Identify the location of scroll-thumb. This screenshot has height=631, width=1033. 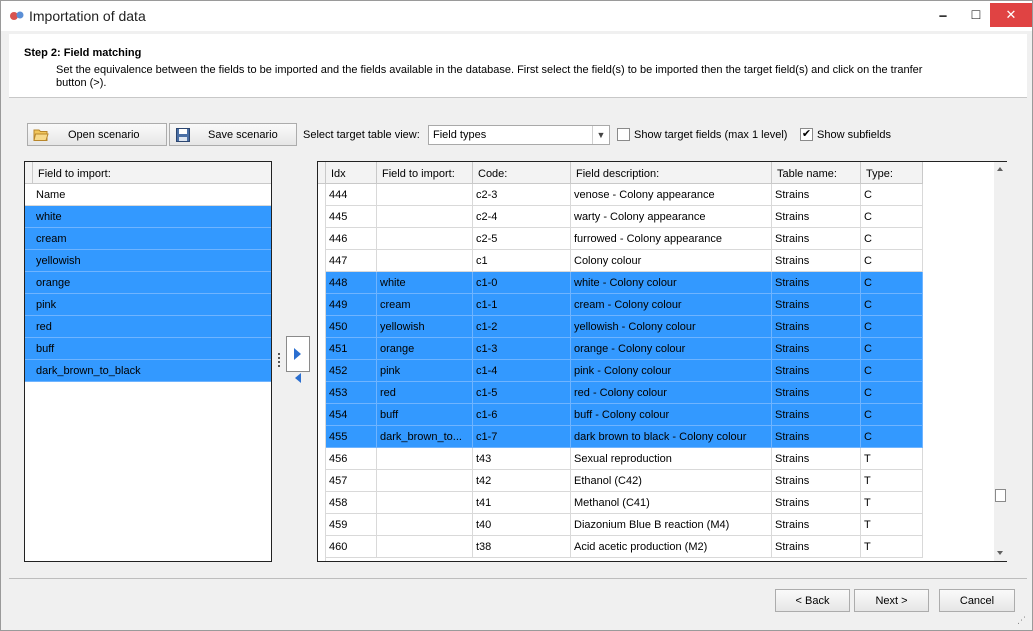
(1000, 495).